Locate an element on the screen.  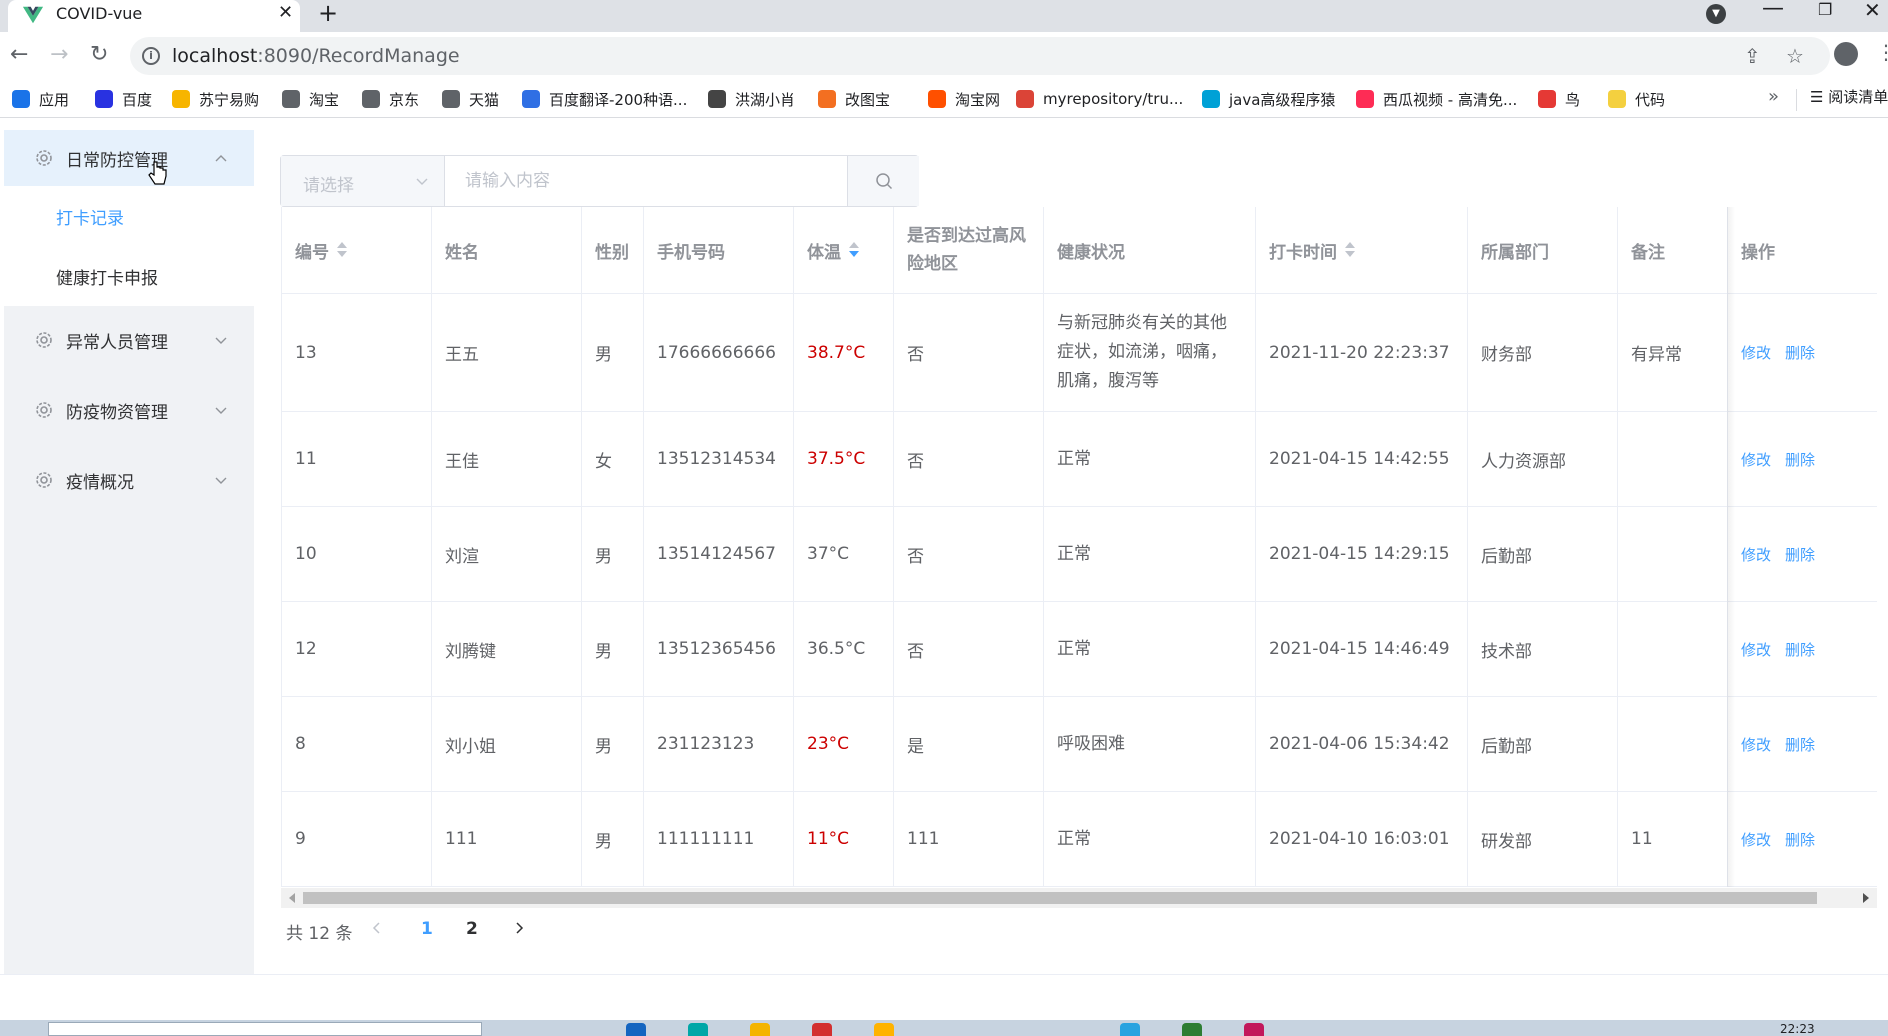
cell-time-text: 2021-11-20 22:23:37 is located at coordinates (1359, 352).